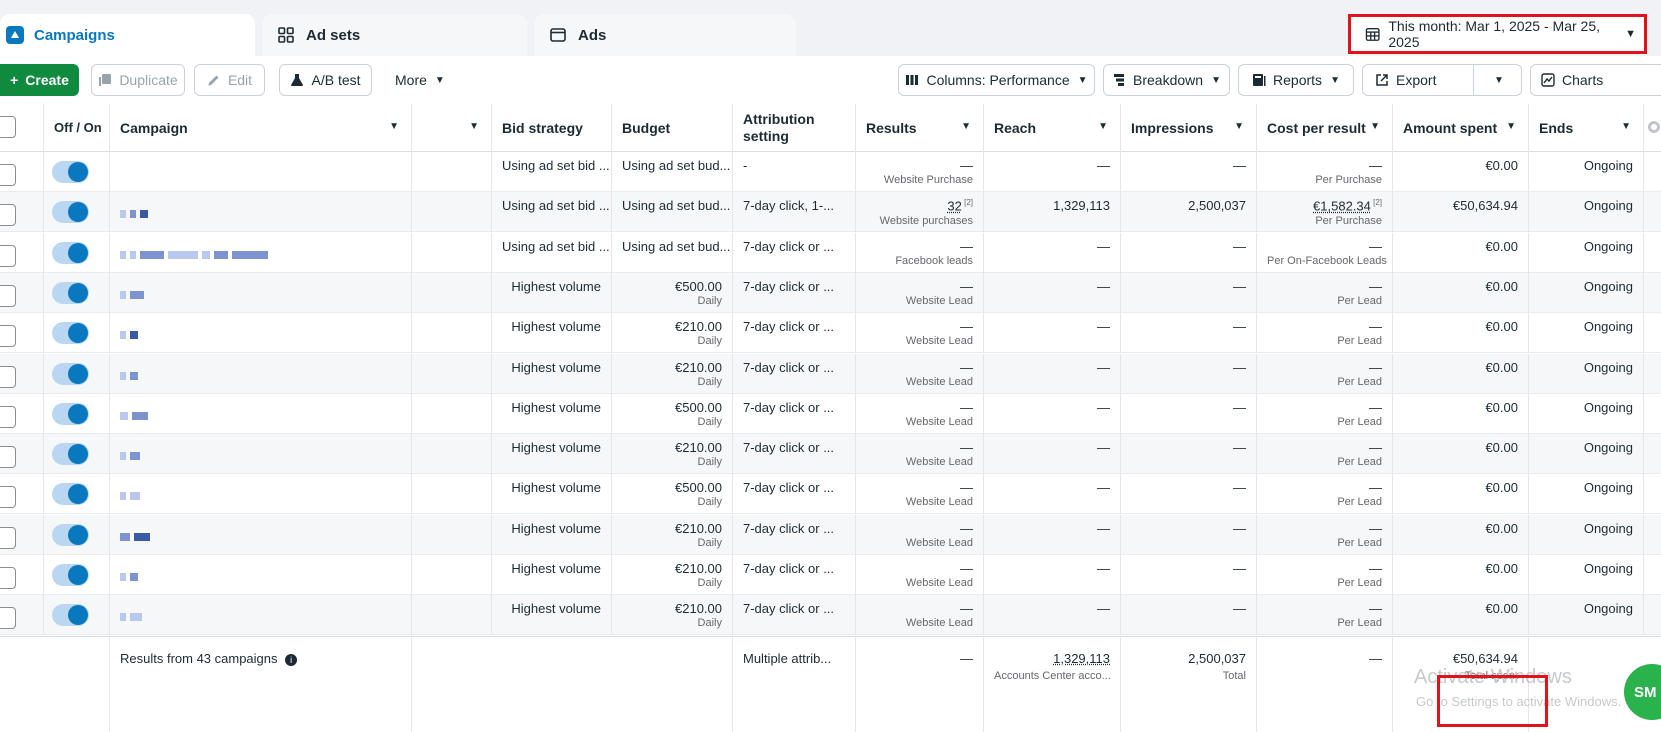 This screenshot has width=1661, height=732. Describe the element at coordinates (672, 128) in the screenshot. I see `header-budget: Budget` at that location.